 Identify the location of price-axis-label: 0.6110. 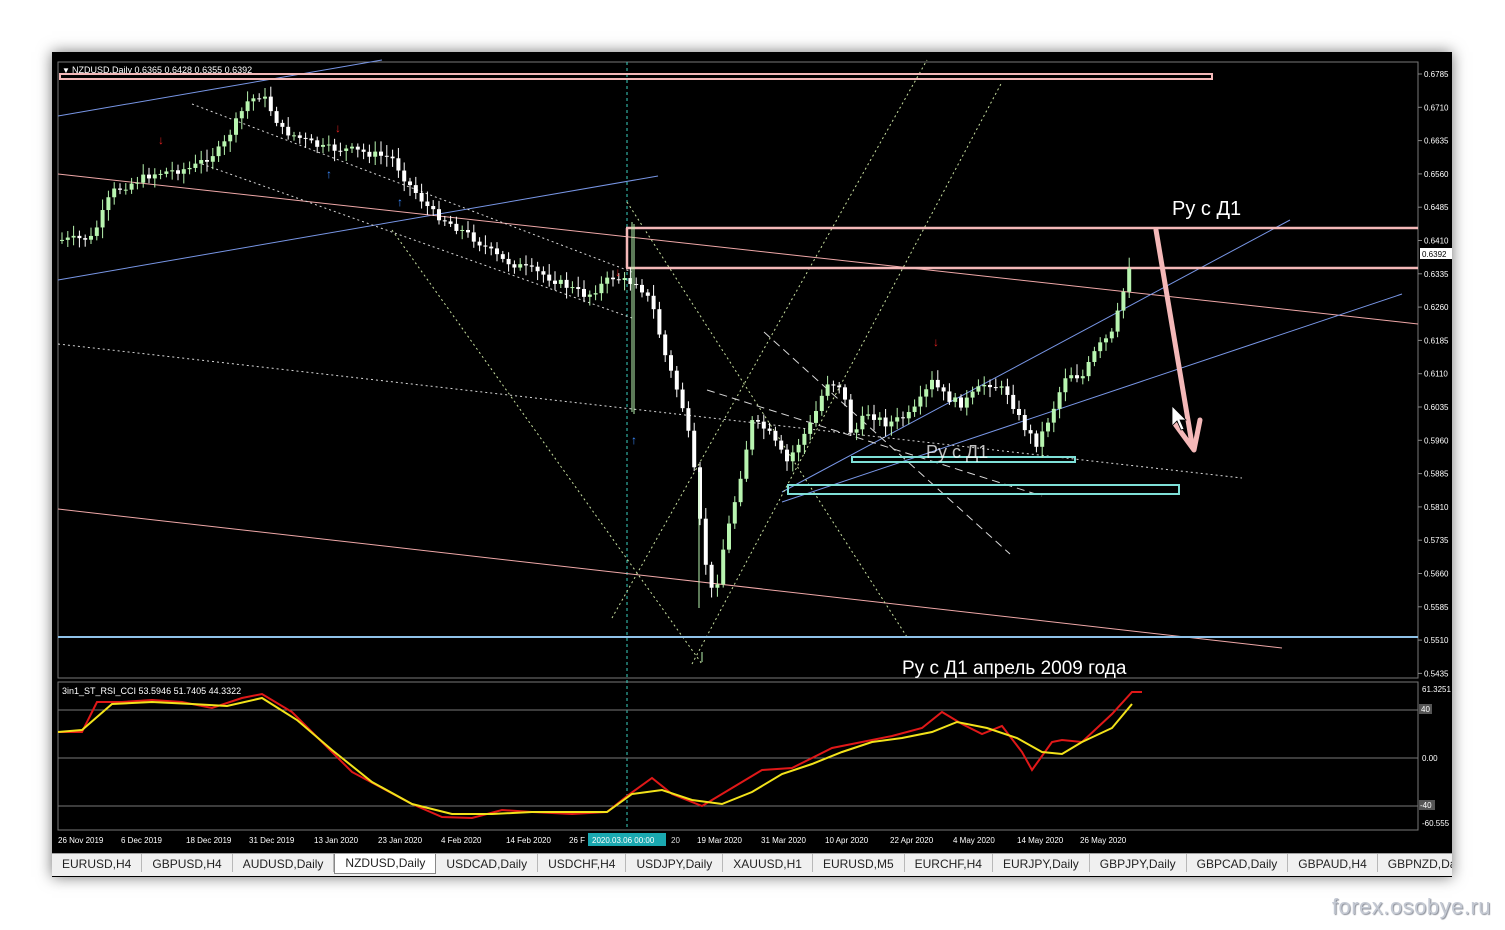
(1436, 374).